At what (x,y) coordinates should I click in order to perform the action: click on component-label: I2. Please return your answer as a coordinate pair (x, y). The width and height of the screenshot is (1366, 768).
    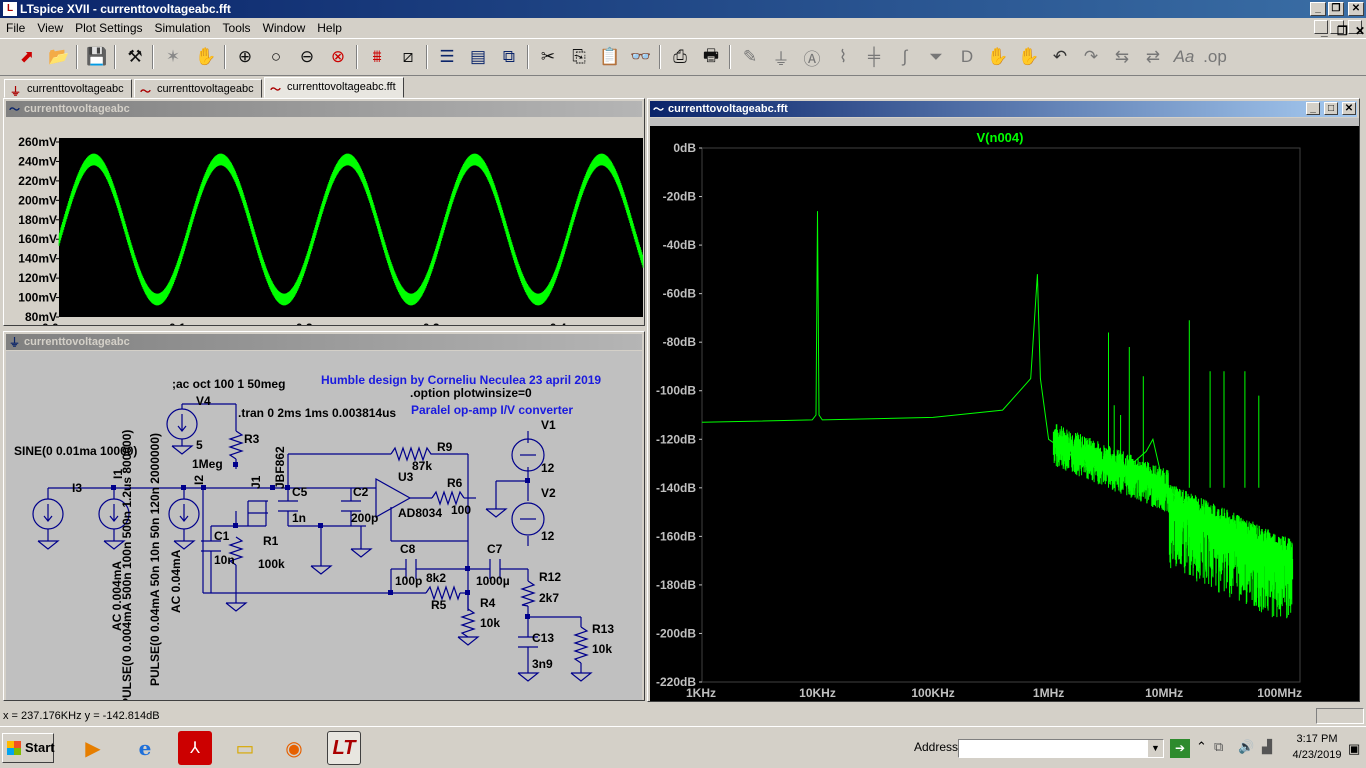
    Looking at the image, I should click on (199, 480).